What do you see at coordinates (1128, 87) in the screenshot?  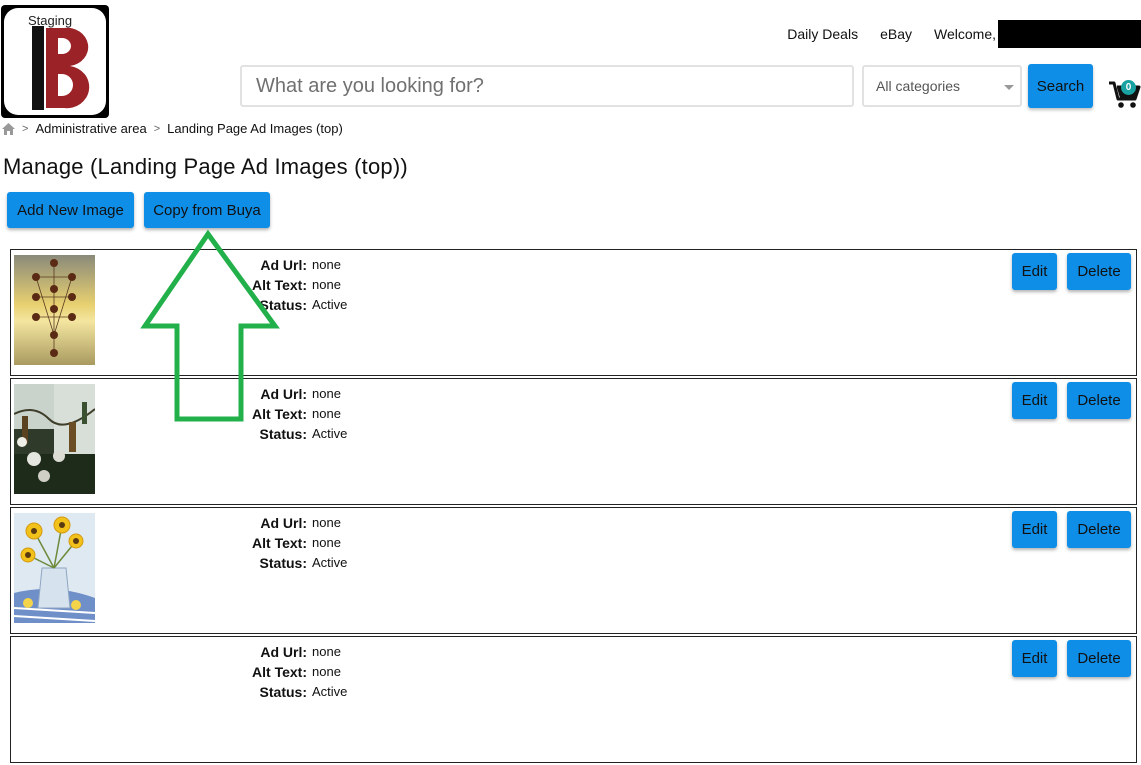 I see `cart-count-badge: 0` at bounding box center [1128, 87].